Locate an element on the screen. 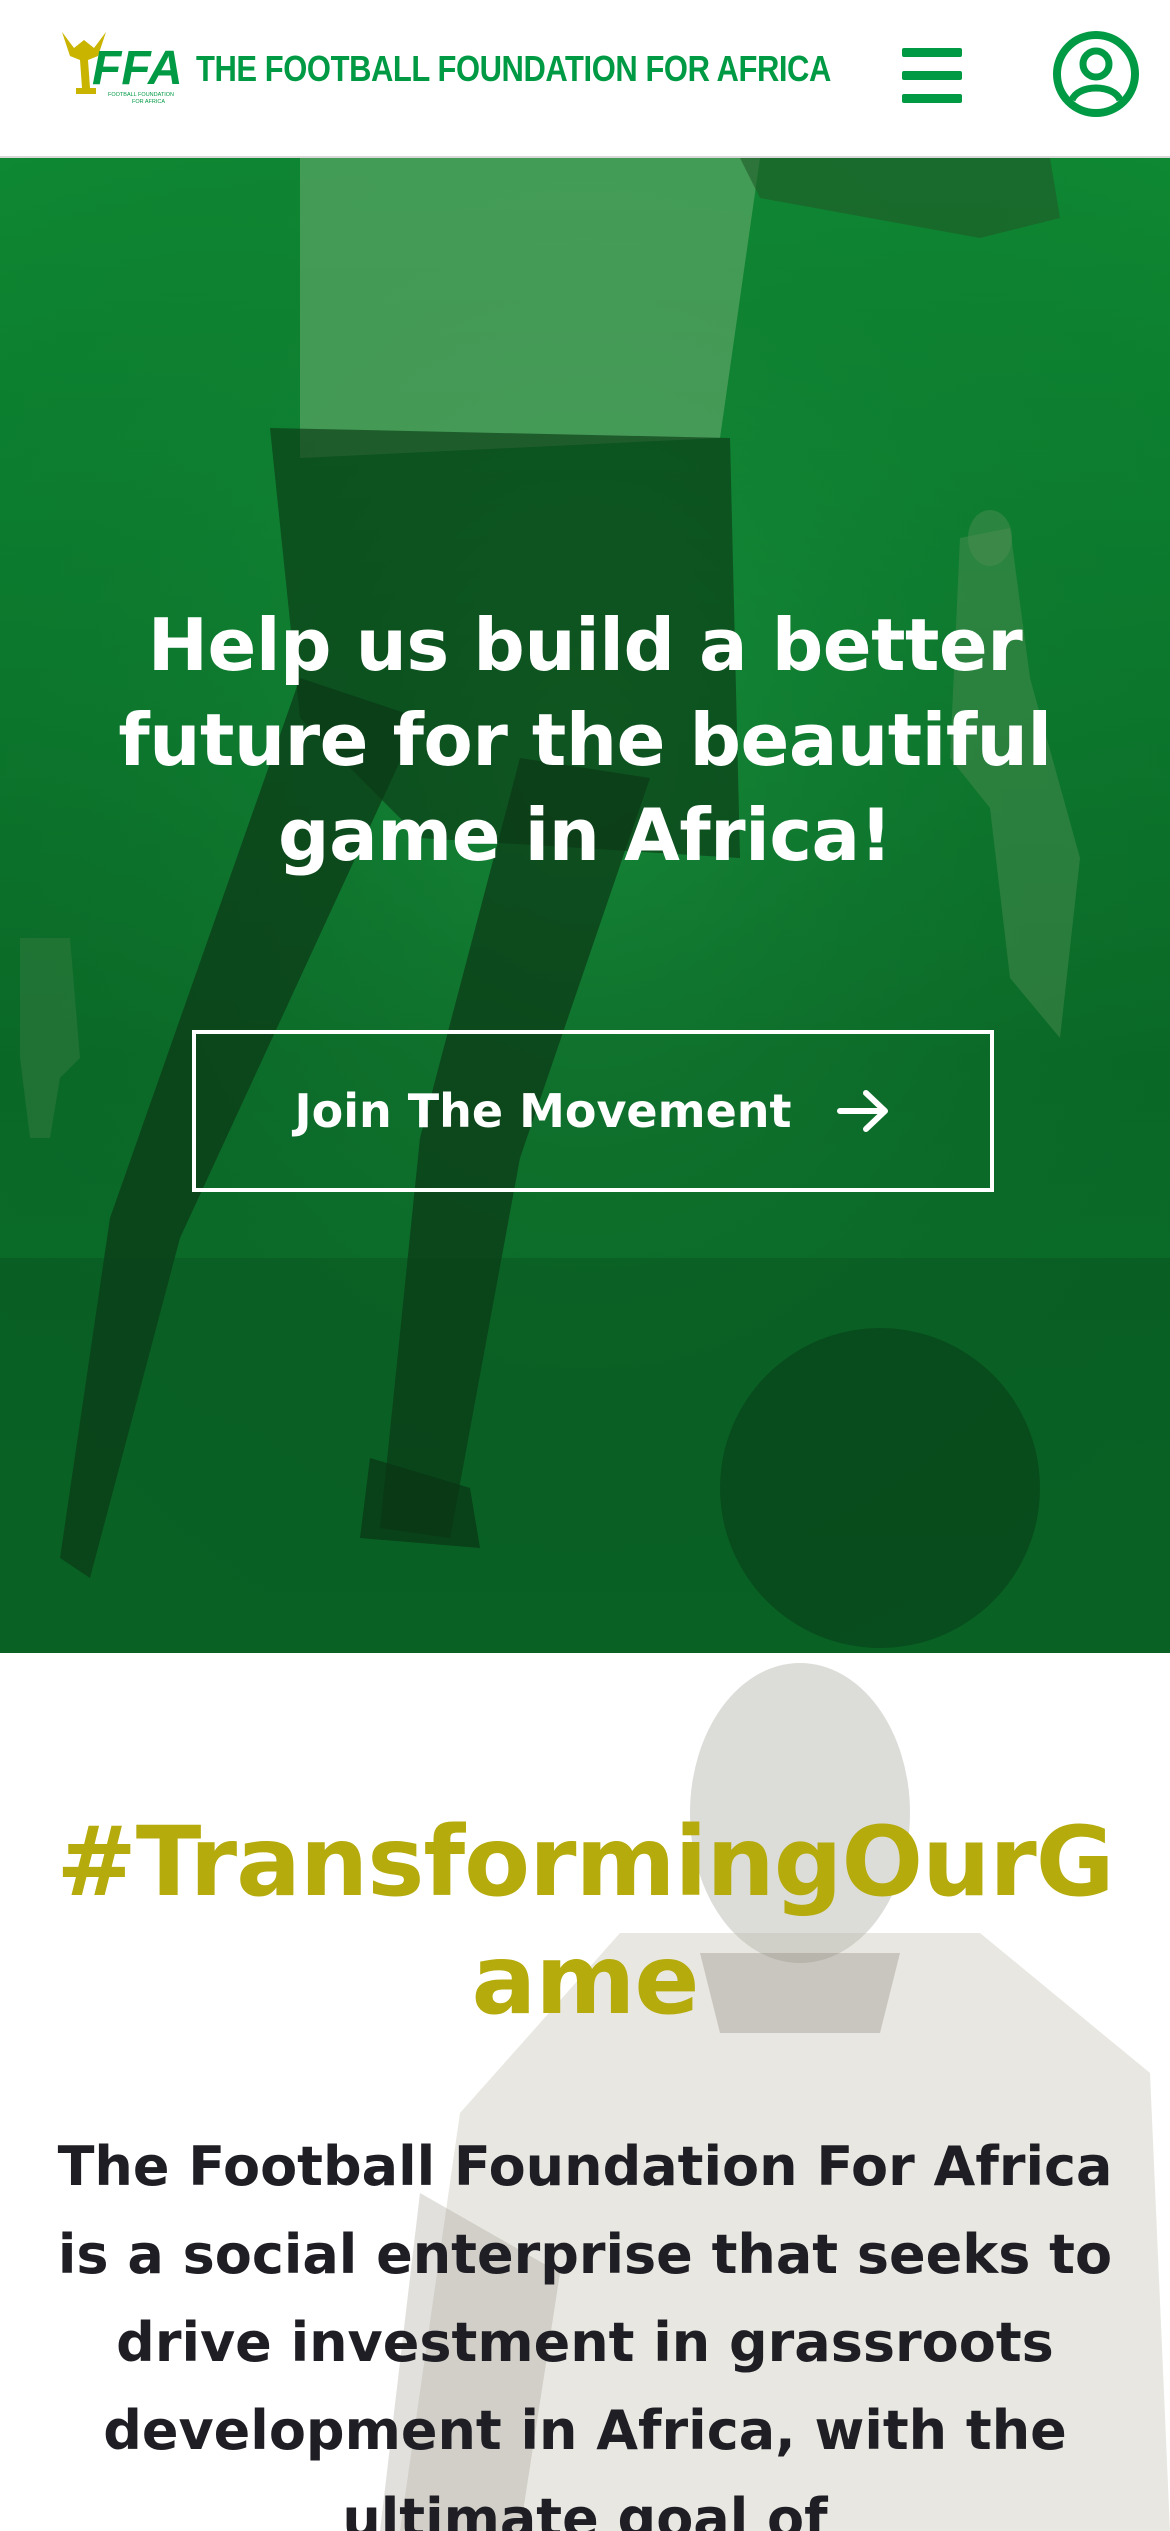  svg-text: FOR AFRICA is located at coordinates (148, 102).